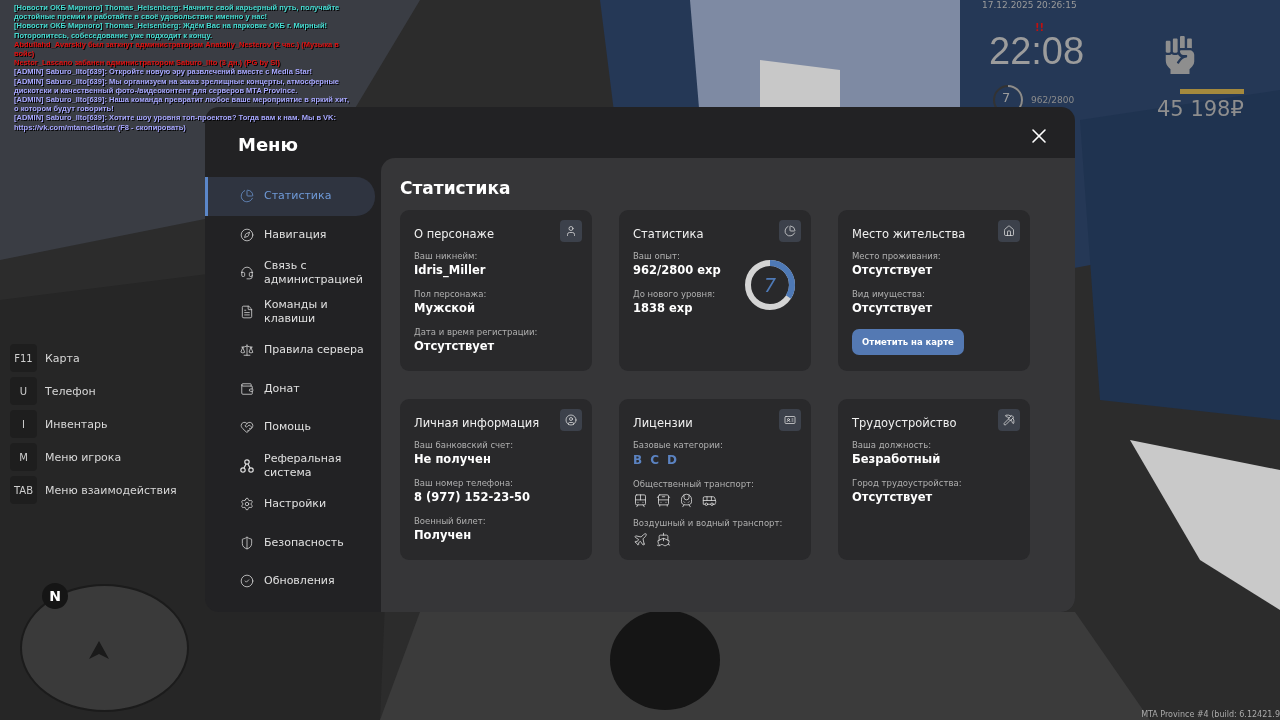 This screenshot has width=1280, height=720. I want to click on date-time: 17.12.2025 20:26:15, so click(1029, 5).